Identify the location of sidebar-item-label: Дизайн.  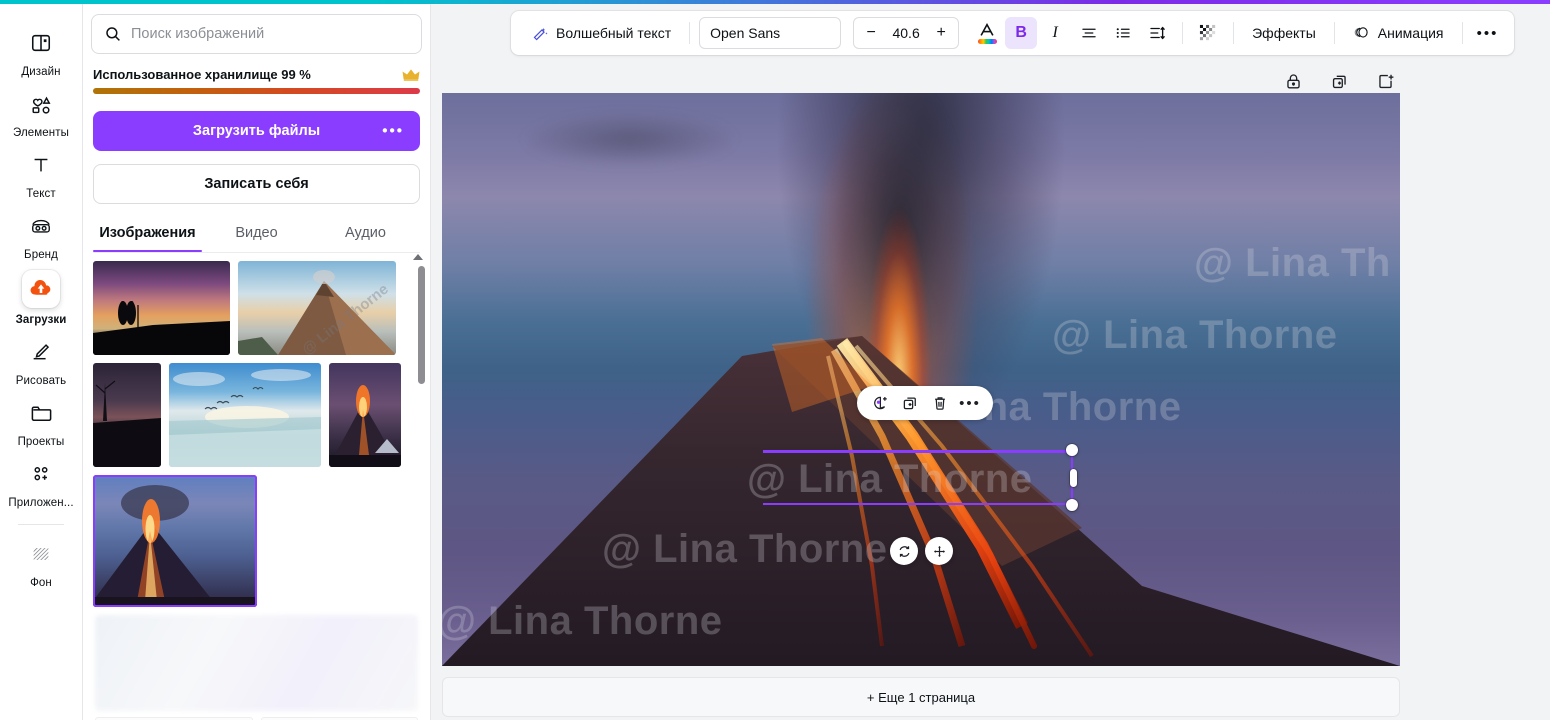
(41, 72).